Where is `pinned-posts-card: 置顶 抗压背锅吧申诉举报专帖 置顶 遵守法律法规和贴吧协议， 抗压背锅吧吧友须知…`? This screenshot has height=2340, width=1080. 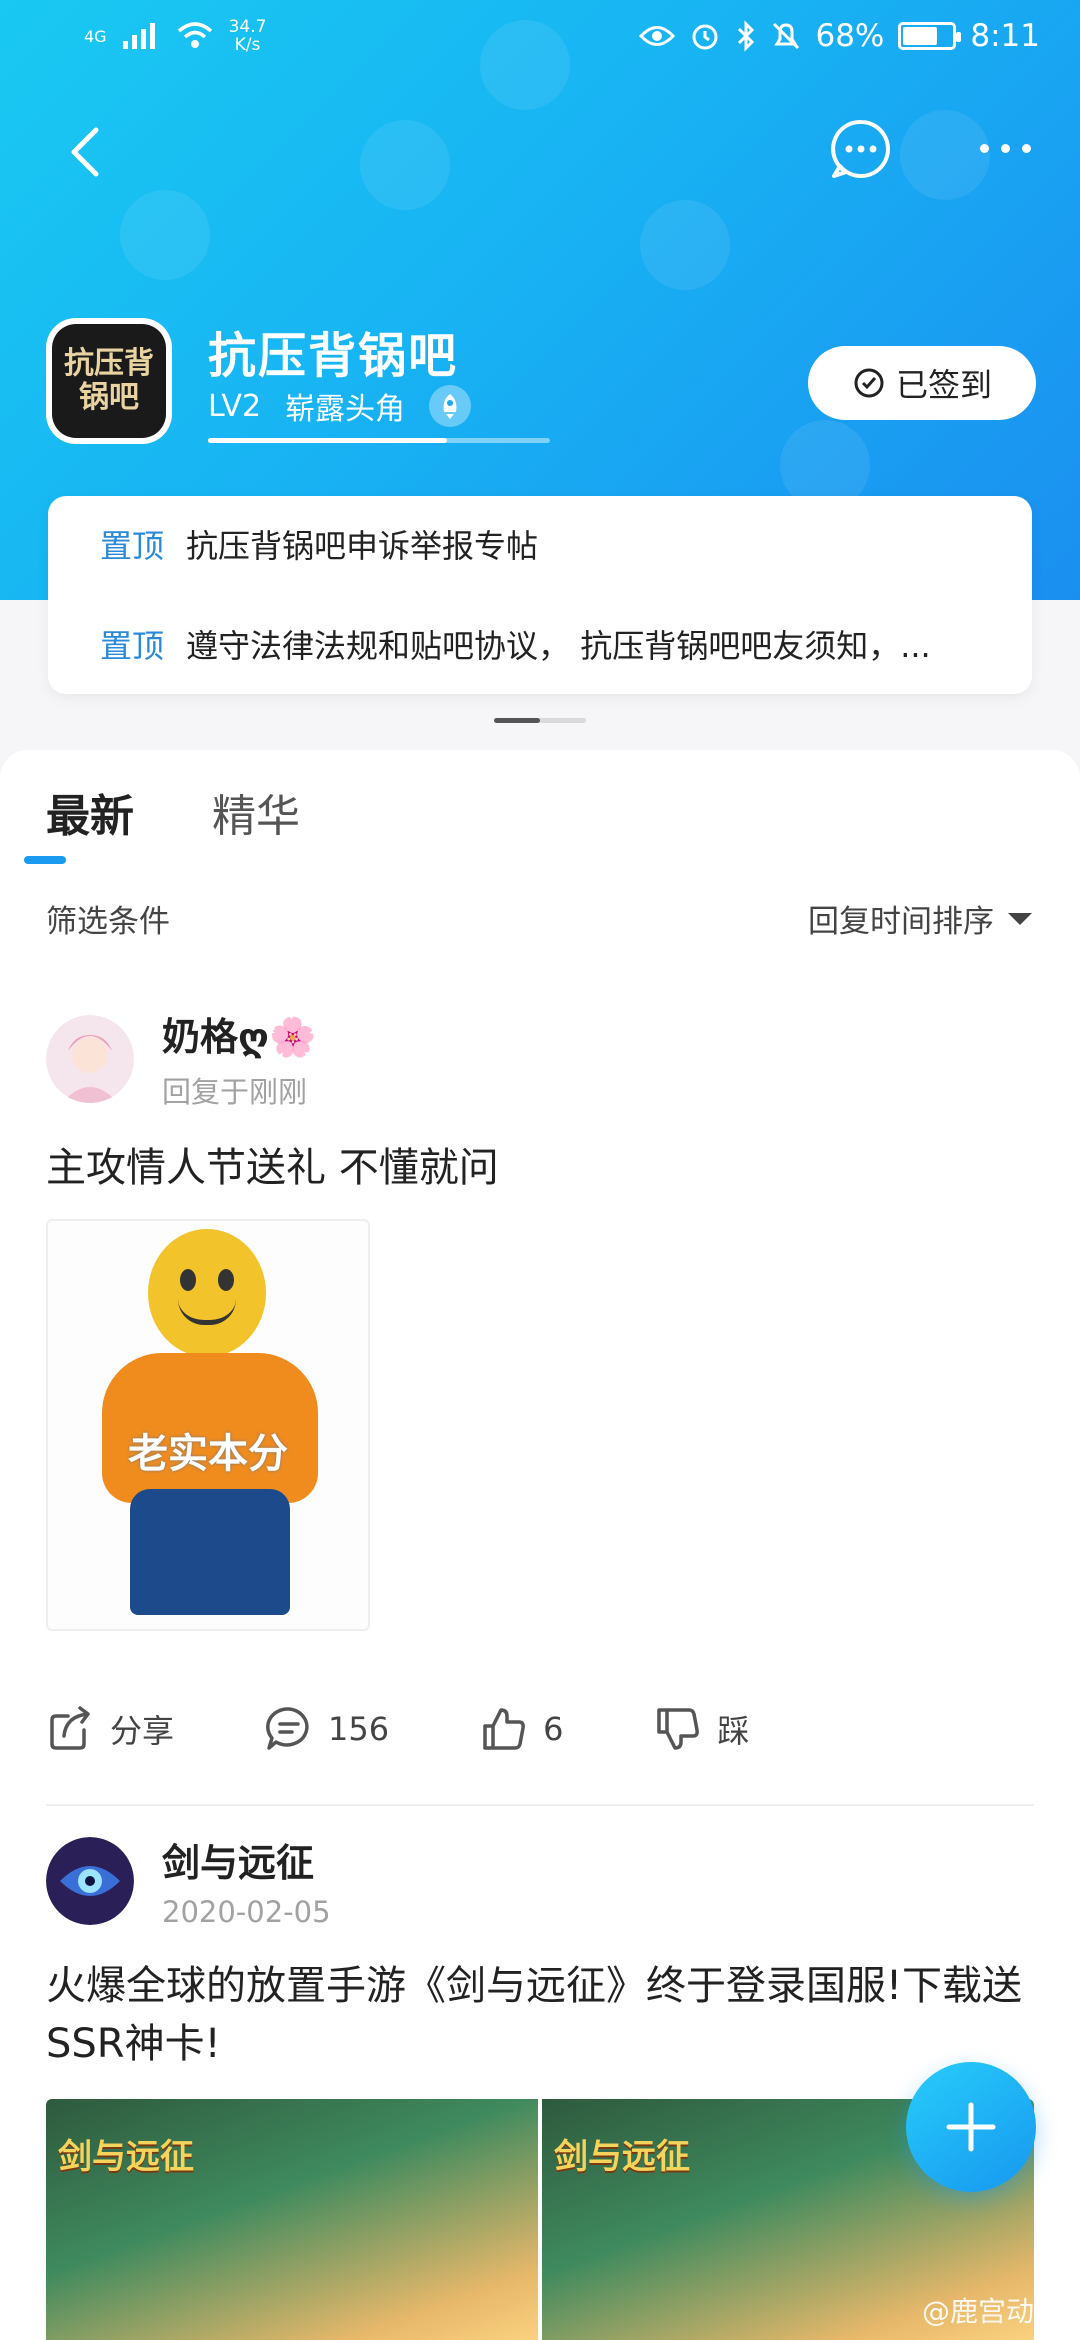
pinned-posts-card: 置顶 抗压背锅吧申诉举报专帖 置顶 遵守法律法规和贴吧协议， 抗压背锅吧吧友须知… is located at coordinates (540, 595).